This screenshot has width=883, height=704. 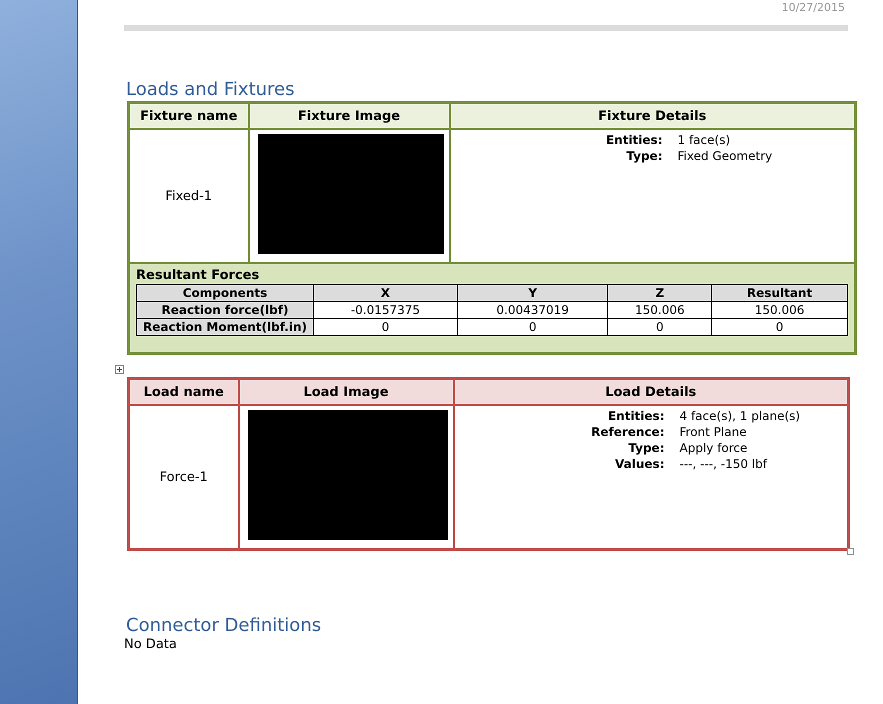 What do you see at coordinates (651, 391) in the screenshot?
I see `column-header: Load Details` at bounding box center [651, 391].